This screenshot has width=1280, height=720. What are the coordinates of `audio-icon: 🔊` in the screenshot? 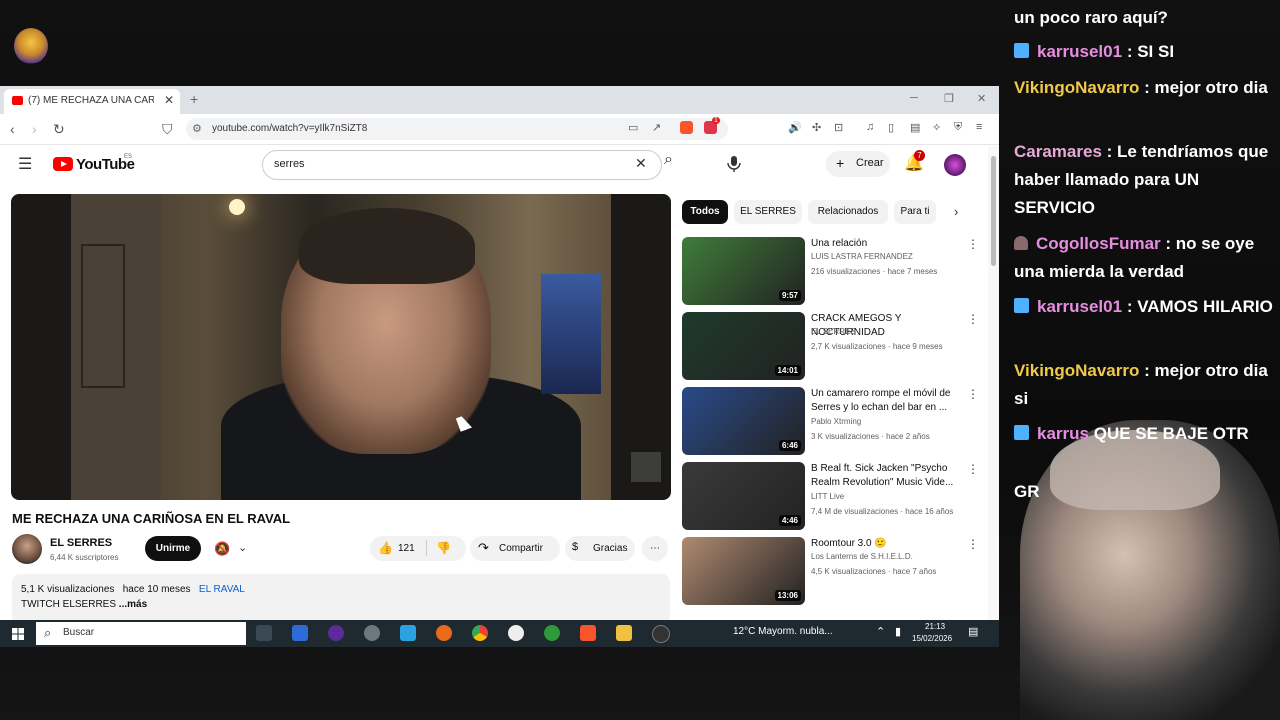 It's located at (795, 127).